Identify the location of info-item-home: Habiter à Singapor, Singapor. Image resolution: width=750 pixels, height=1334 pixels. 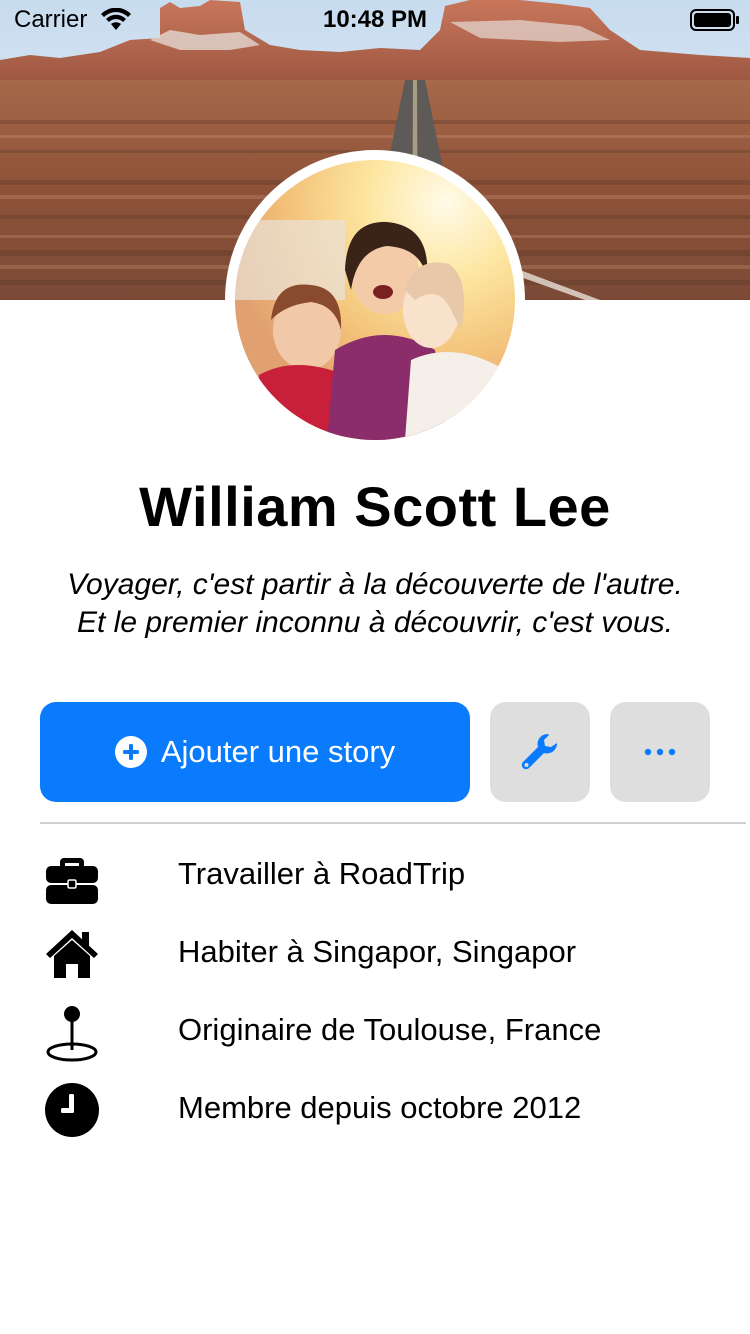
(375, 955).